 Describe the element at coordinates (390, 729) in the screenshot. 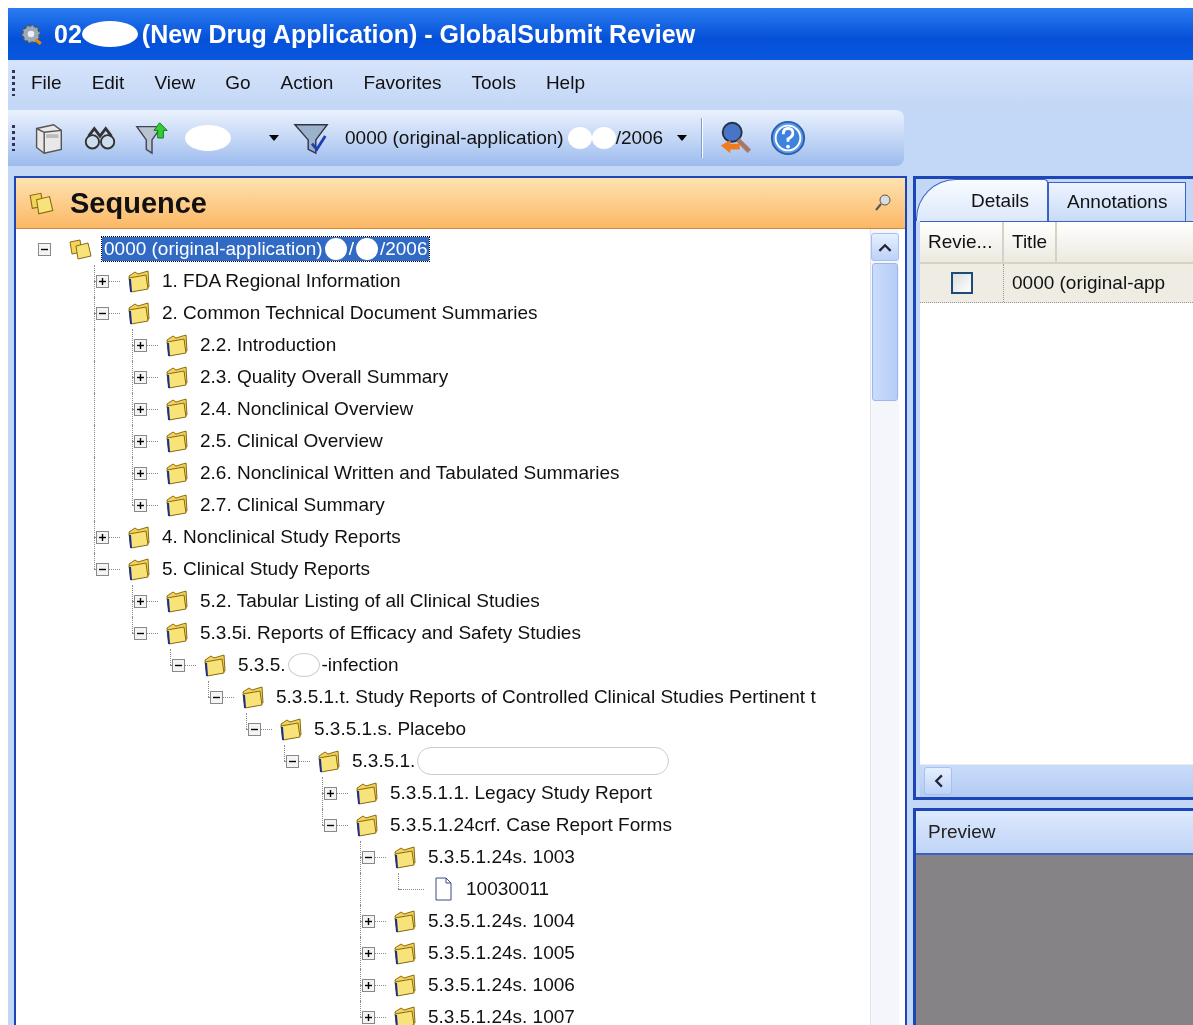

I see `tree-item: 5.3.5.1.s. Placebo` at that location.